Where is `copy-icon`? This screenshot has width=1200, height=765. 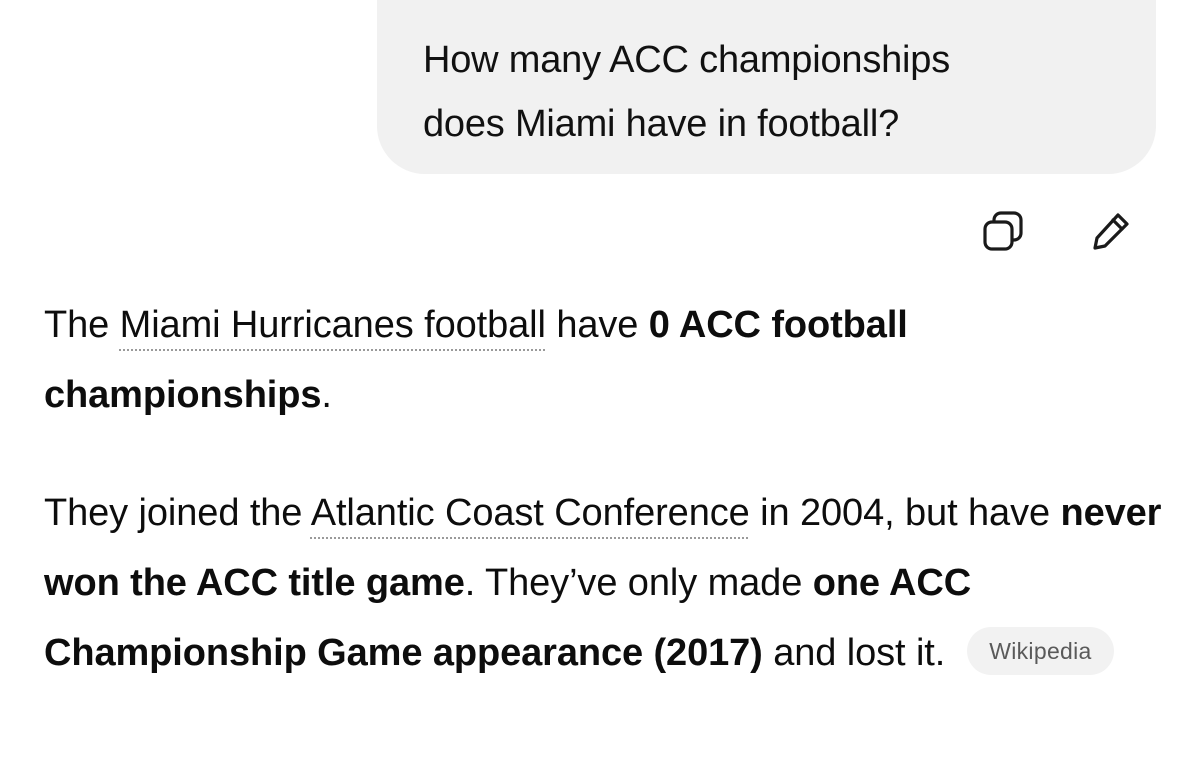 copy-icon is located at coordinates (1003, 231).